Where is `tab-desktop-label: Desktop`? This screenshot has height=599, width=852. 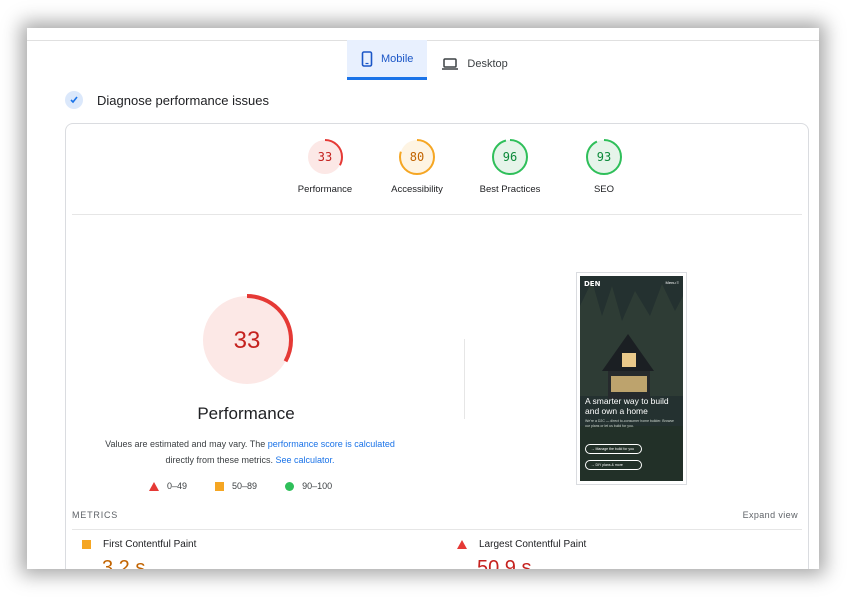 tab-desktop-label: Desktop is located at coordinates (487, 63).